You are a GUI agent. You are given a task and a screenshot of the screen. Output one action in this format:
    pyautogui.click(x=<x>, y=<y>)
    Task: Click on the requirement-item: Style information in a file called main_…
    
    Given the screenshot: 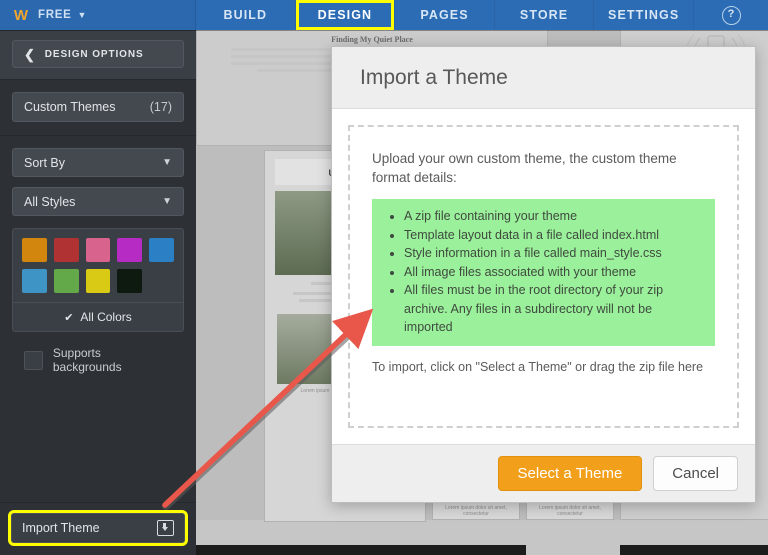 What is the action you would take?
    pyautogui.click(x=550, y=253)
    